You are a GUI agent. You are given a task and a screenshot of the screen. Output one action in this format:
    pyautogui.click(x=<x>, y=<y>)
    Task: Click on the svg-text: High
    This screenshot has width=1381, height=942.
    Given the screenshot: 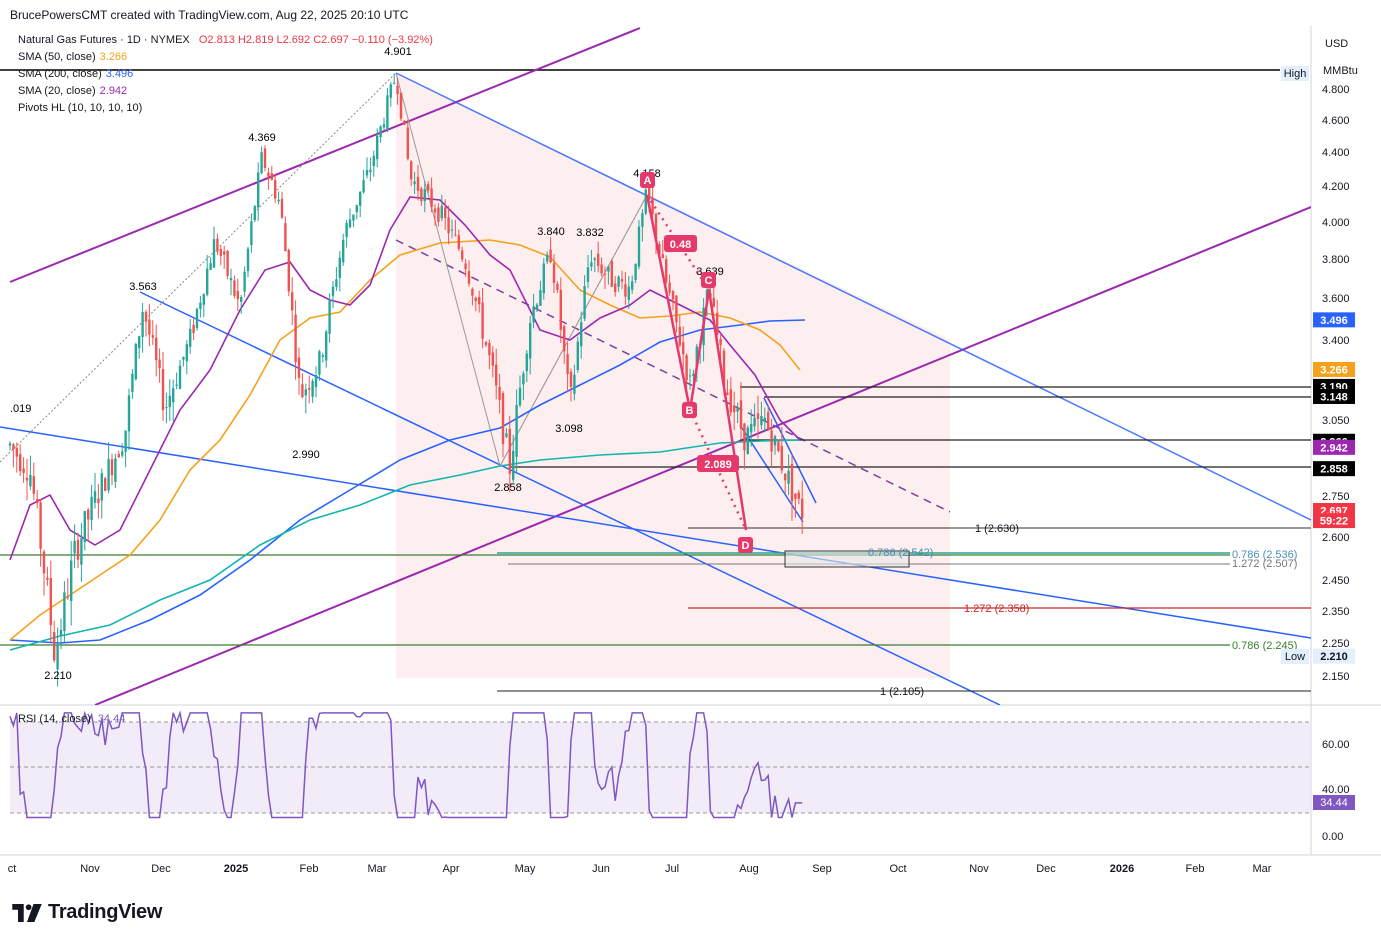 What is the action you would take?
    pyautogui.click(x=1295, y=74)
    